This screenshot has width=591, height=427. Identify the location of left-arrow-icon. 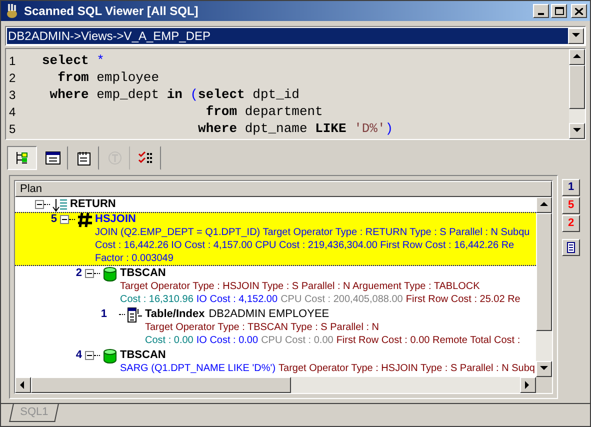
(23, 385).